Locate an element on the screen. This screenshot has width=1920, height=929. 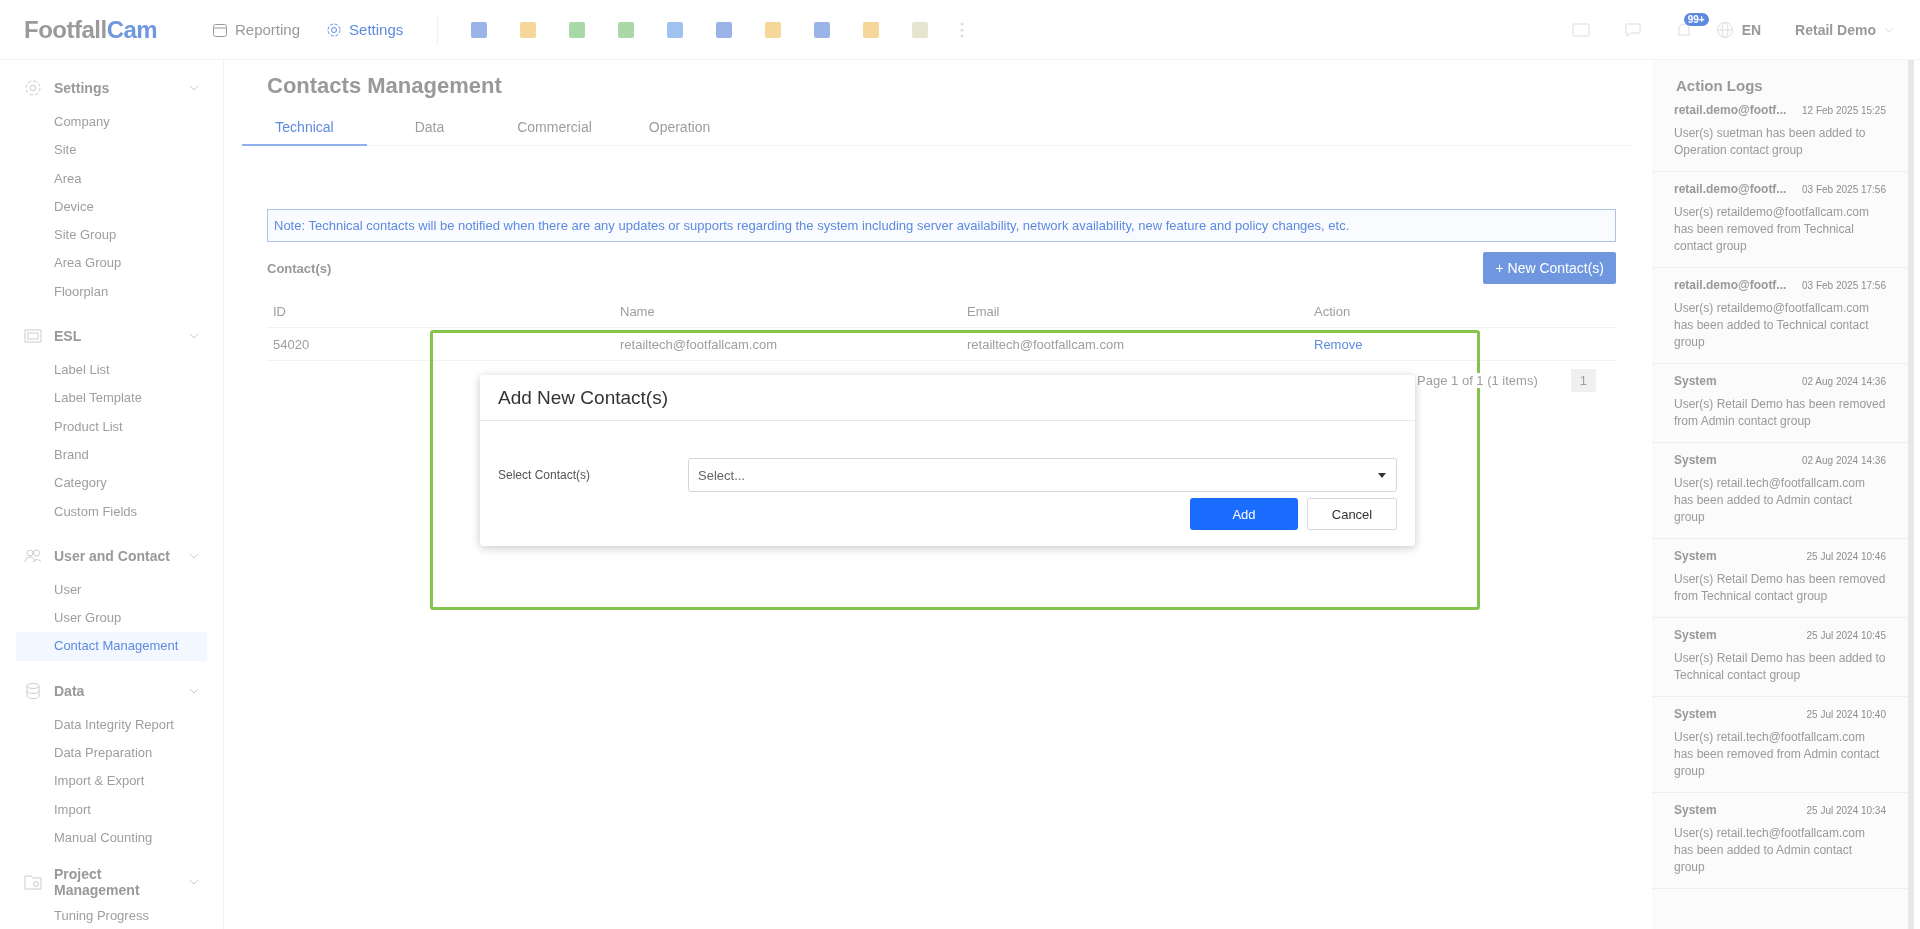
page-number: 1 is located at coordinates (1583, 380).